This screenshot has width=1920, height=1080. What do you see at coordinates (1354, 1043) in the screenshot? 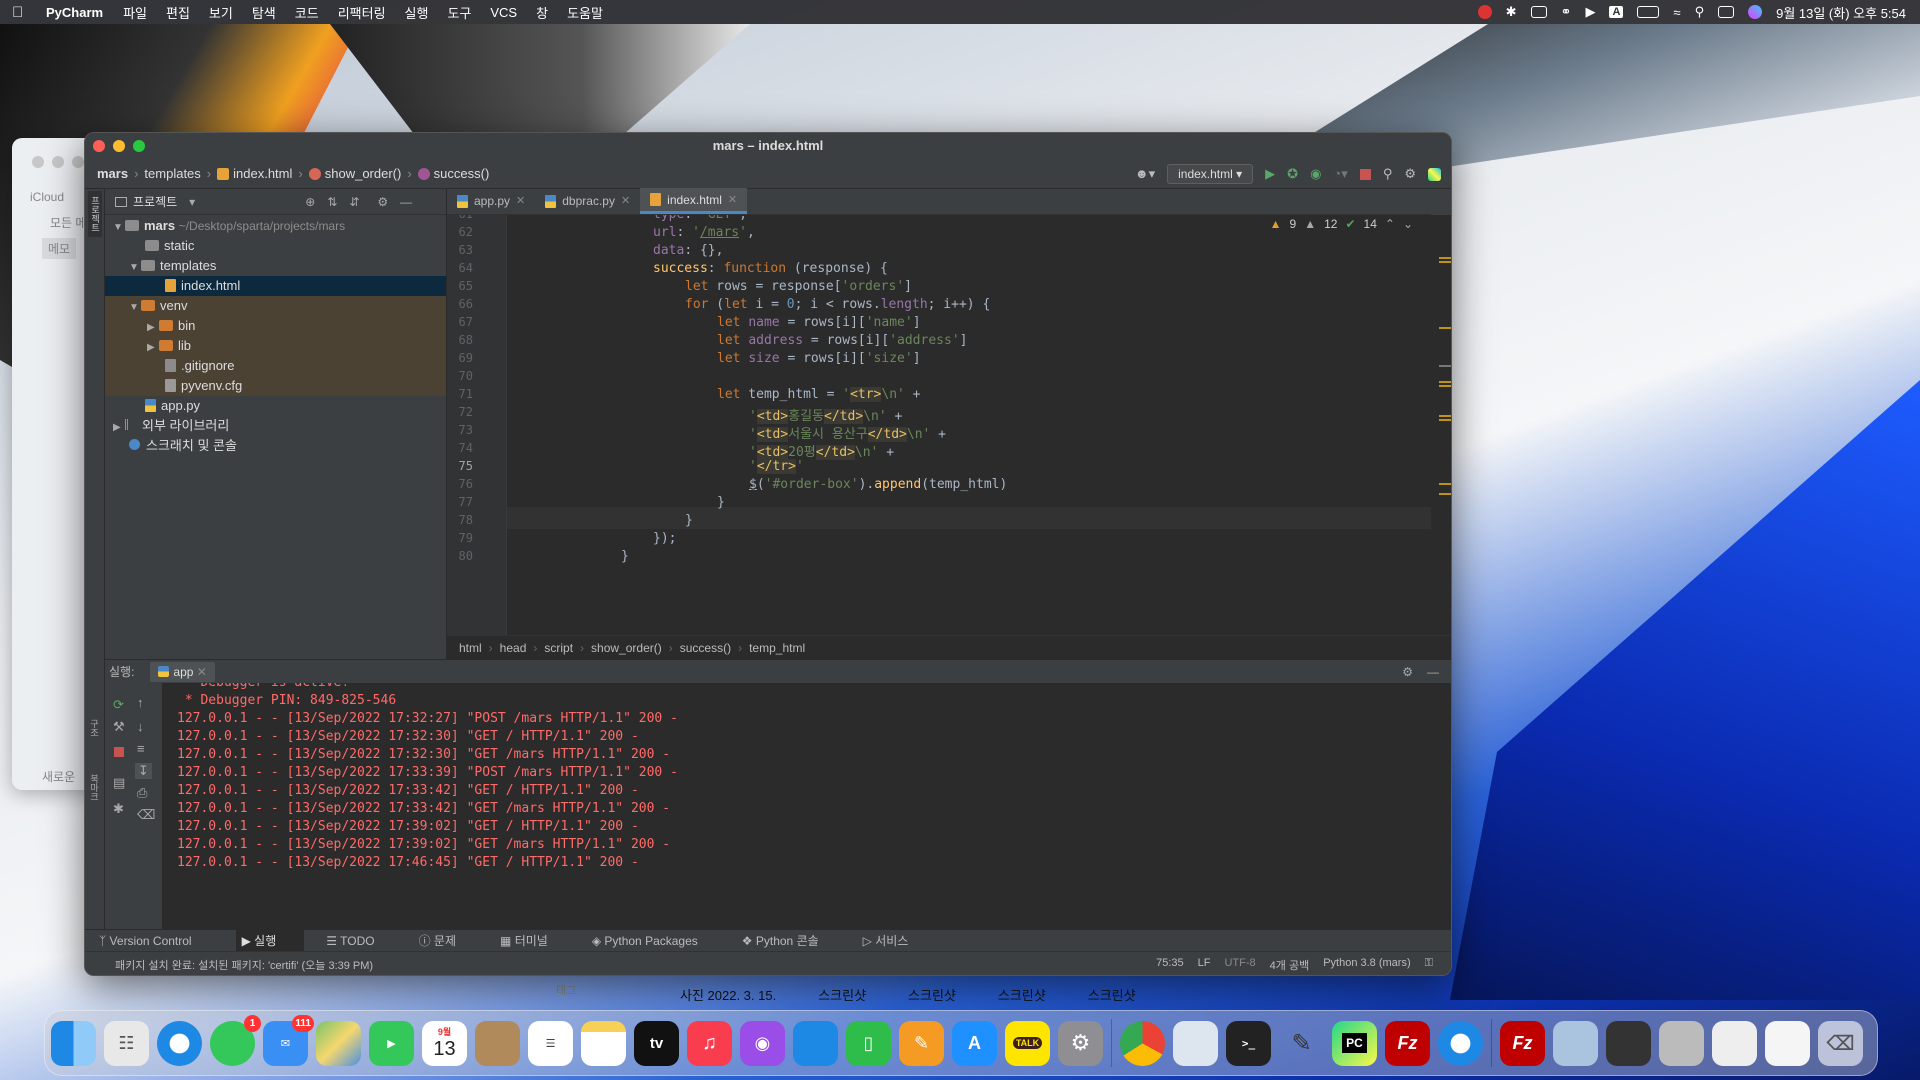
I see `pycharm-icon: PC` at bounding box center [1354, 1043].